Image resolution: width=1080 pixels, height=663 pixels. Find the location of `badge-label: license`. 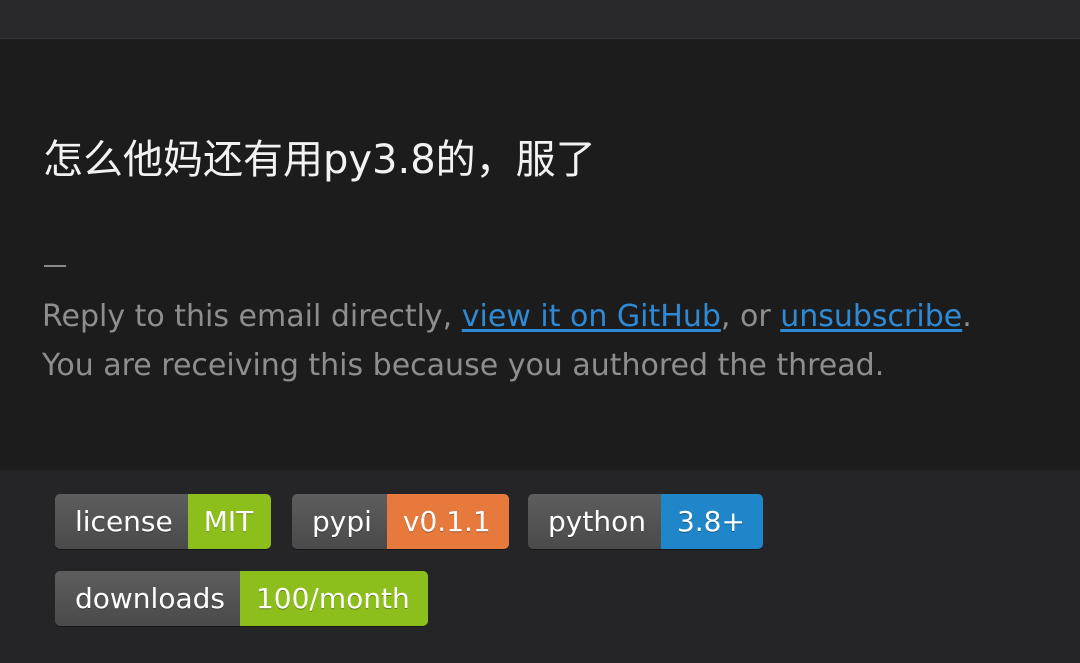

badge-label: license is located at coordinates (121, 521).